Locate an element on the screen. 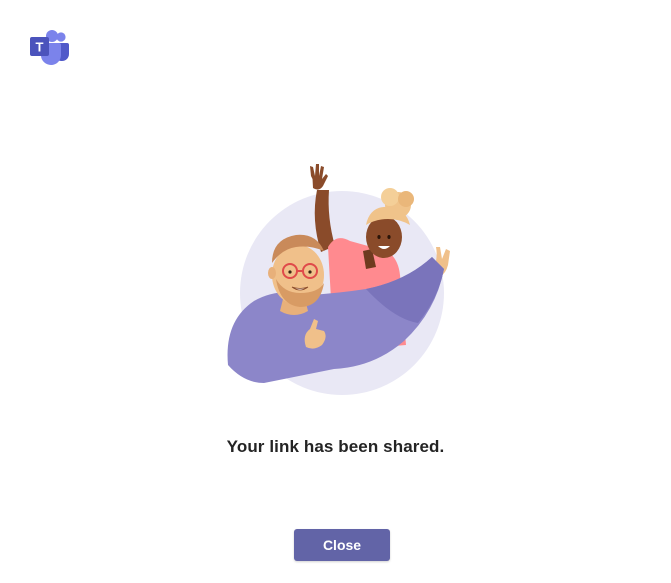 Image resolution: width=671 pixels, height=583 pixels. close-button: Close is located at coordinates (342, 545).